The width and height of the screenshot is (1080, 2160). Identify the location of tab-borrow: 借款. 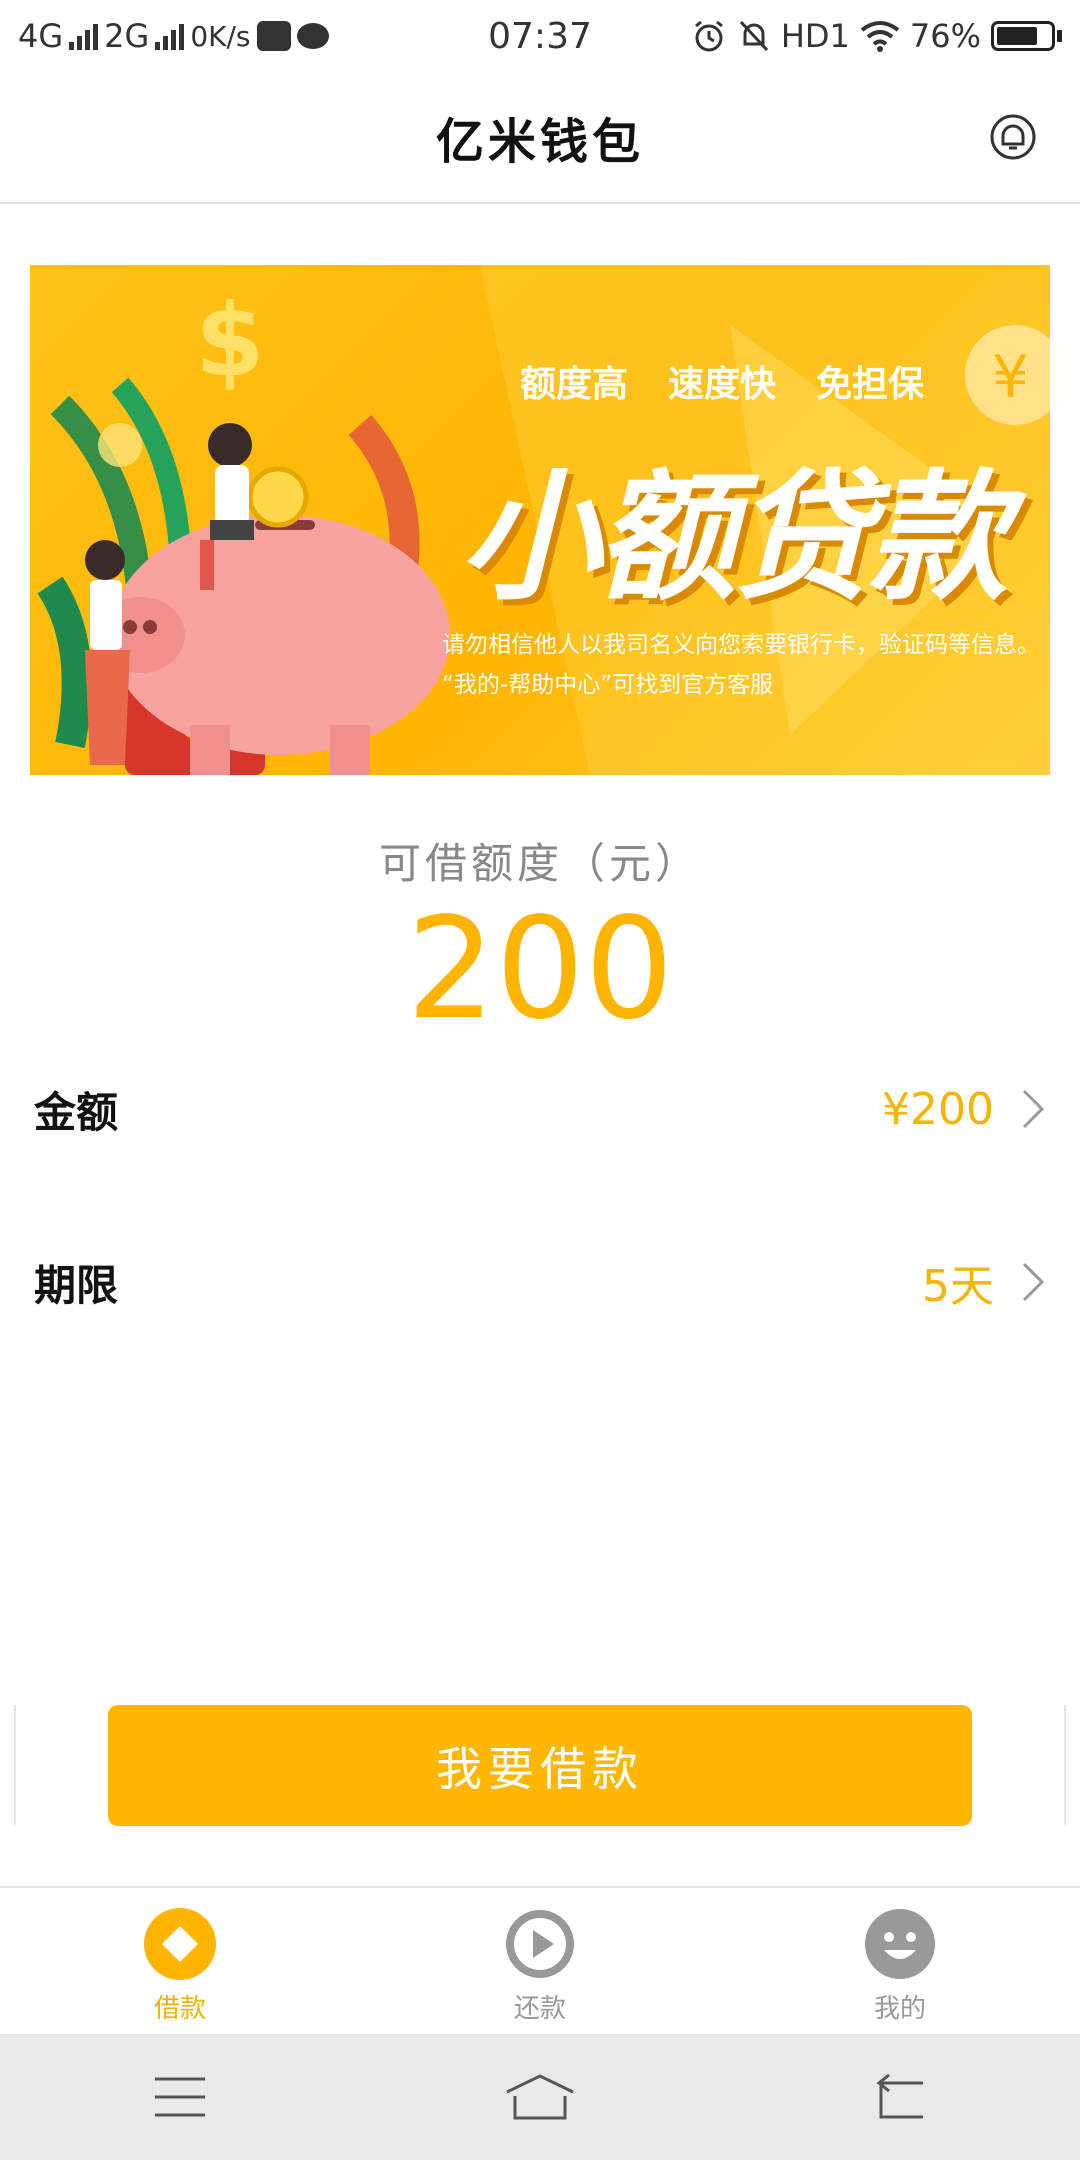
(180, 1961).